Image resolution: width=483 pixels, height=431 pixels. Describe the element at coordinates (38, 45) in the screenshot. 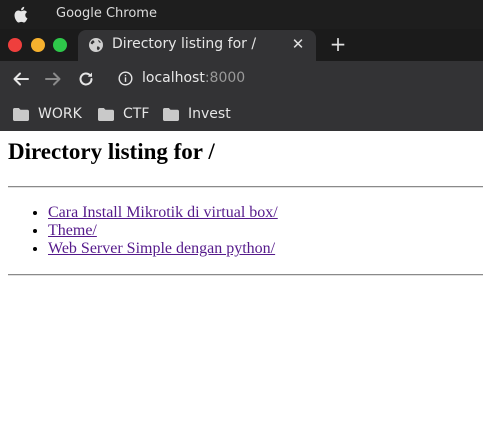

I see `window-minimize-button` at that location.